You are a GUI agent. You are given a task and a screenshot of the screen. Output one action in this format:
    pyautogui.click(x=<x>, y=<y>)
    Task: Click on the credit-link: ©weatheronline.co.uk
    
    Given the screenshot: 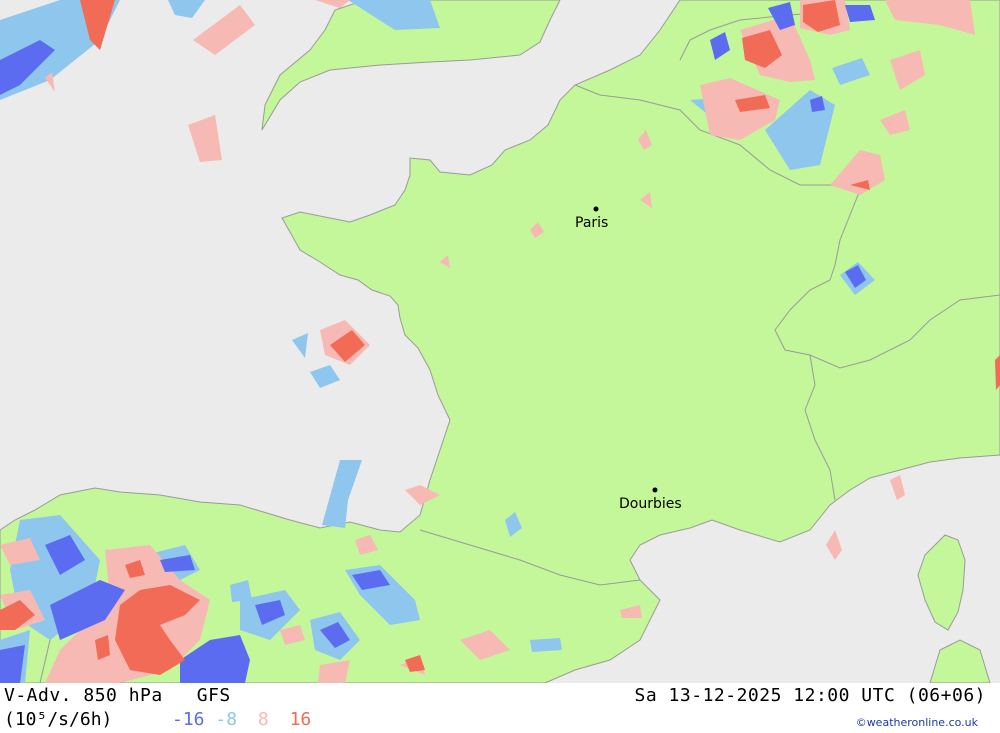 What is the action you would take?
    pyautogui.click(x=917, y=722)
    